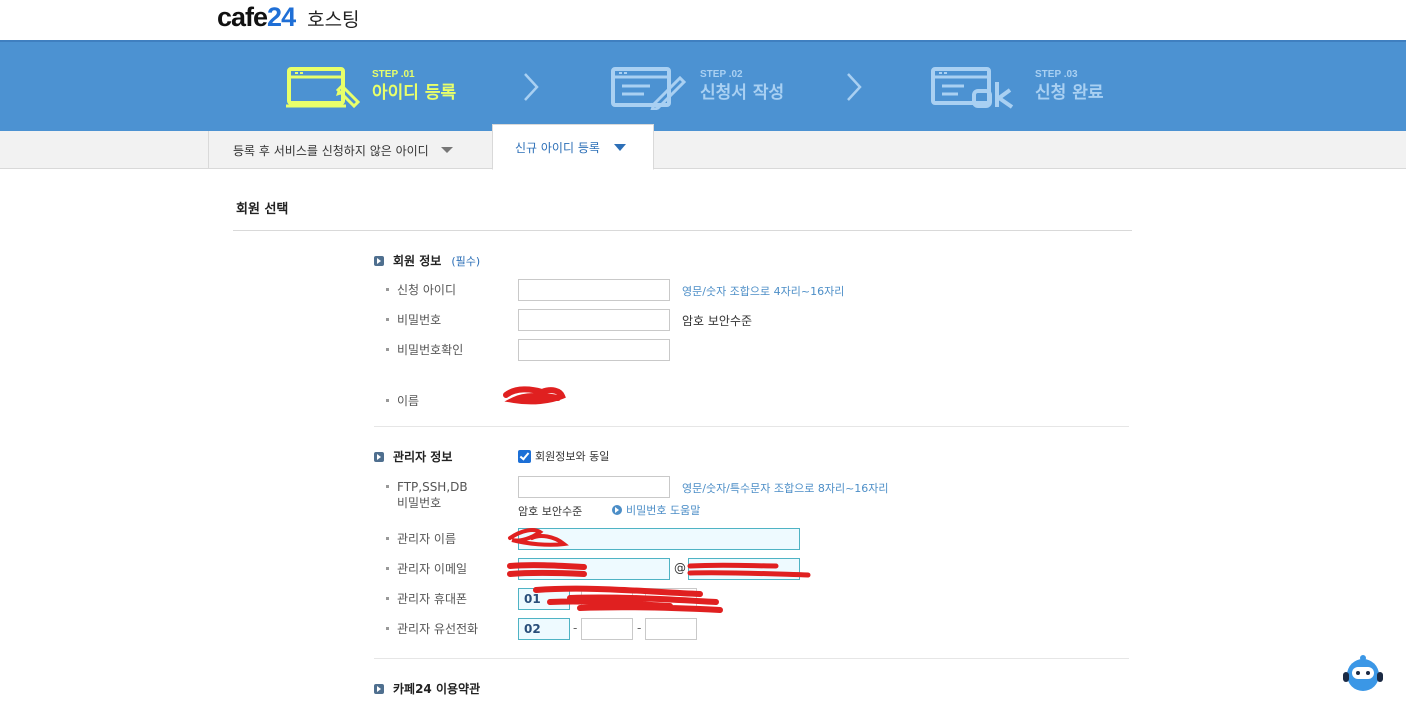 The image size is (1406, 714). I want to click on section-divider, so click(682, 230).